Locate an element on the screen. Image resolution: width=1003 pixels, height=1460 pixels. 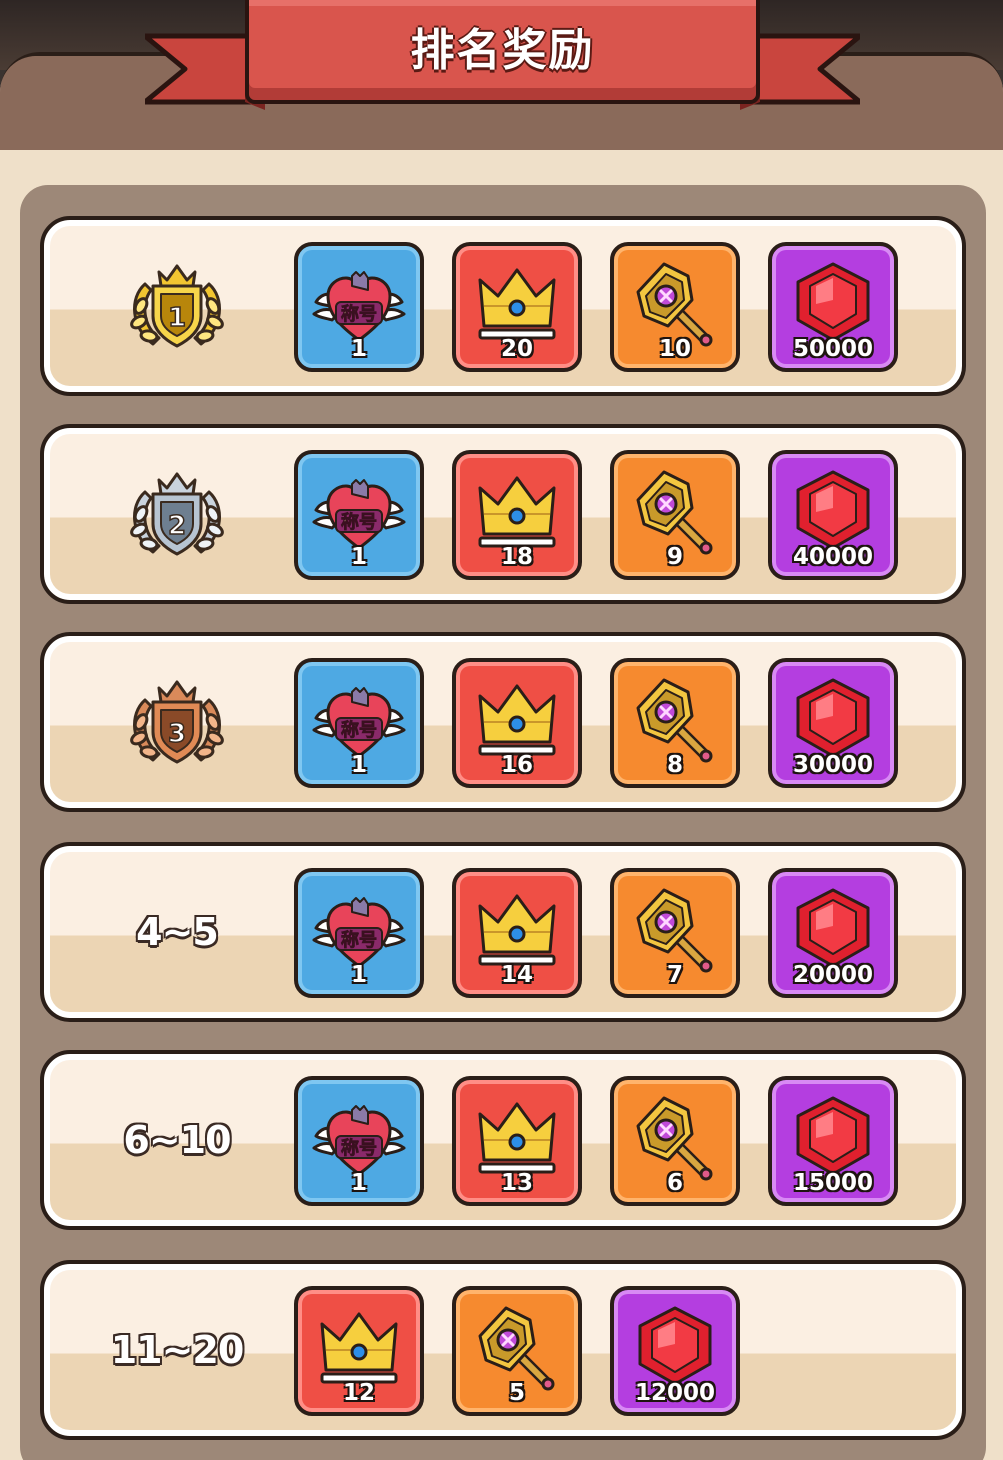
reward-items: 称号 1 14 7 20000 is located at coordinates (596, 933).